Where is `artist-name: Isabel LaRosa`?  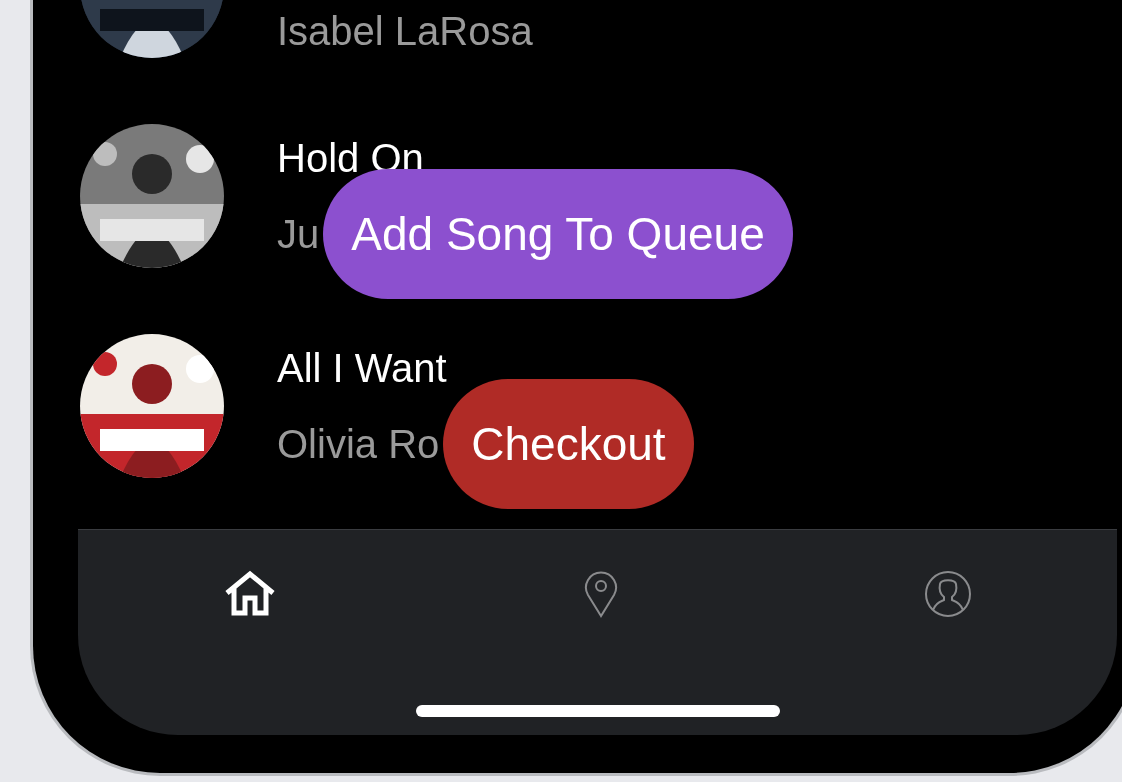
artist-name: Isabel LaRosa is located at coordinates (405, 31).